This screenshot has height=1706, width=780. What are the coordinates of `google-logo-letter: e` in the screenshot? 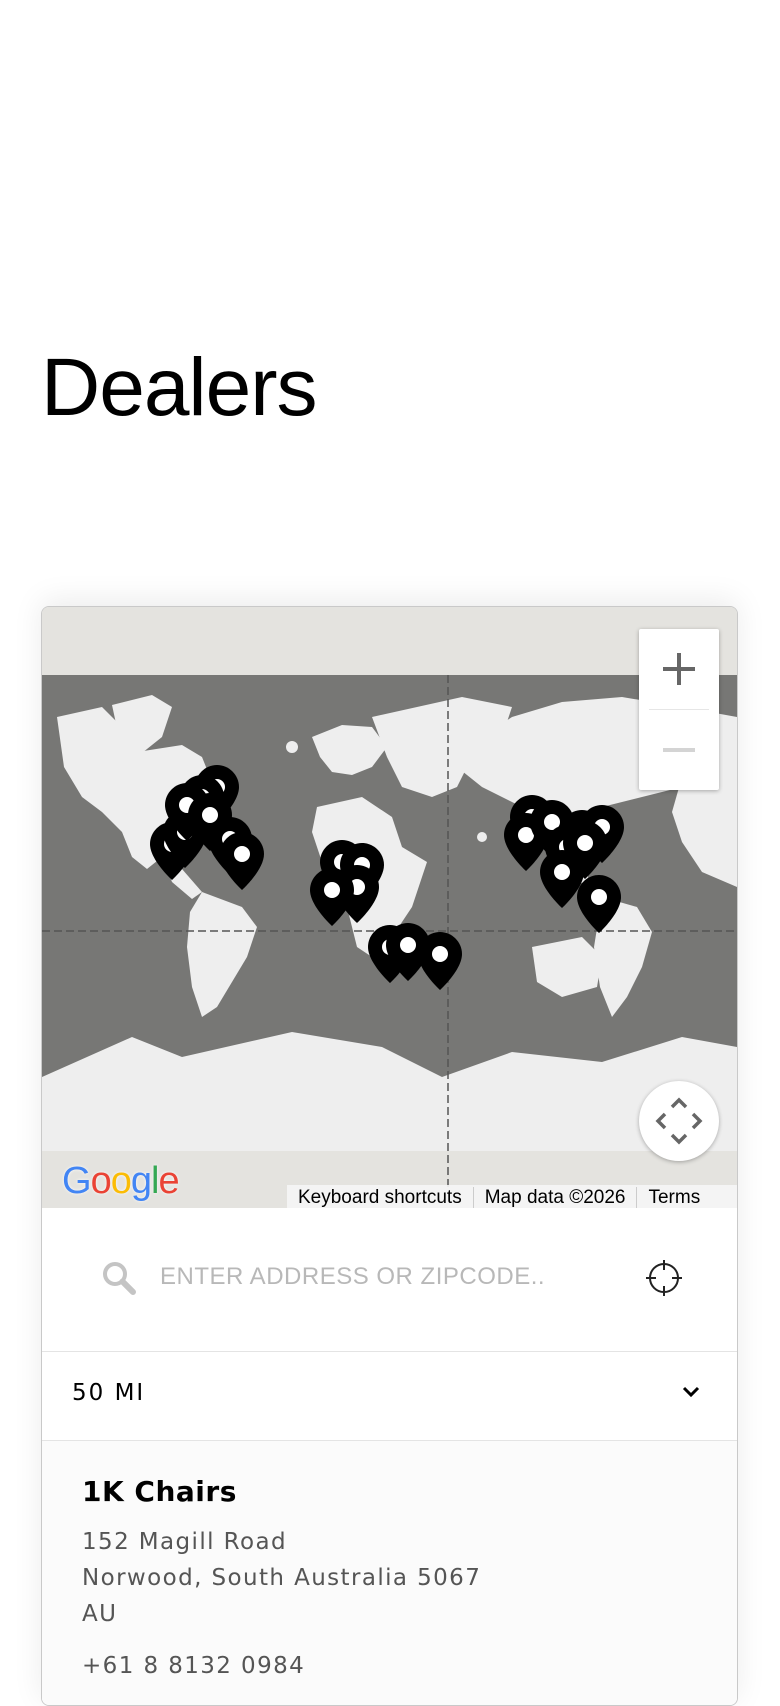 It's located at (168, 1181).